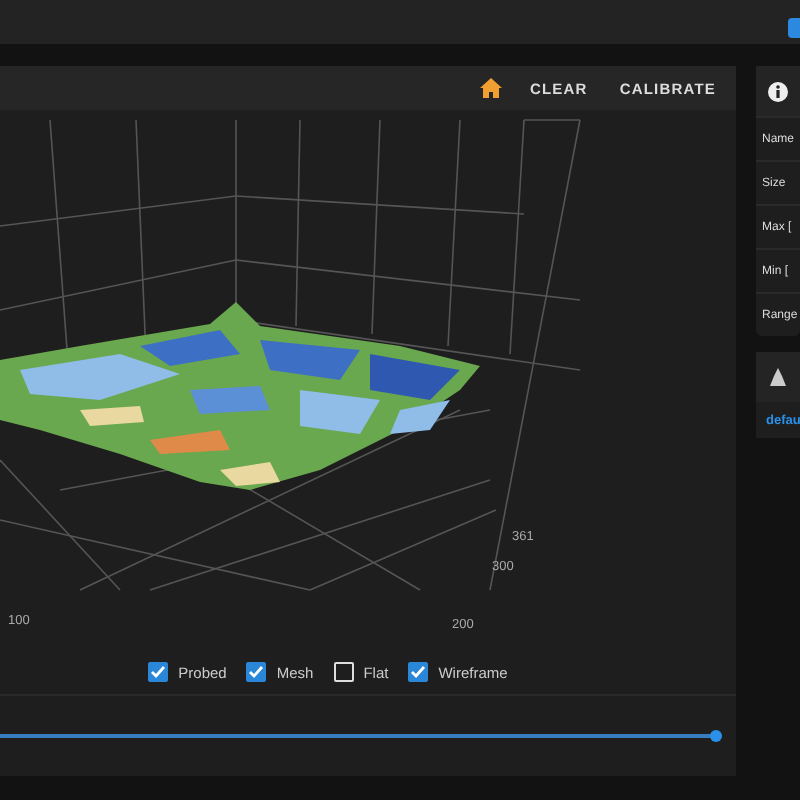 The width and height of the screenshot is (800, 800). Describe the element at coordinates (778, 91) in the screenshot. I see `info-icon` at that location.